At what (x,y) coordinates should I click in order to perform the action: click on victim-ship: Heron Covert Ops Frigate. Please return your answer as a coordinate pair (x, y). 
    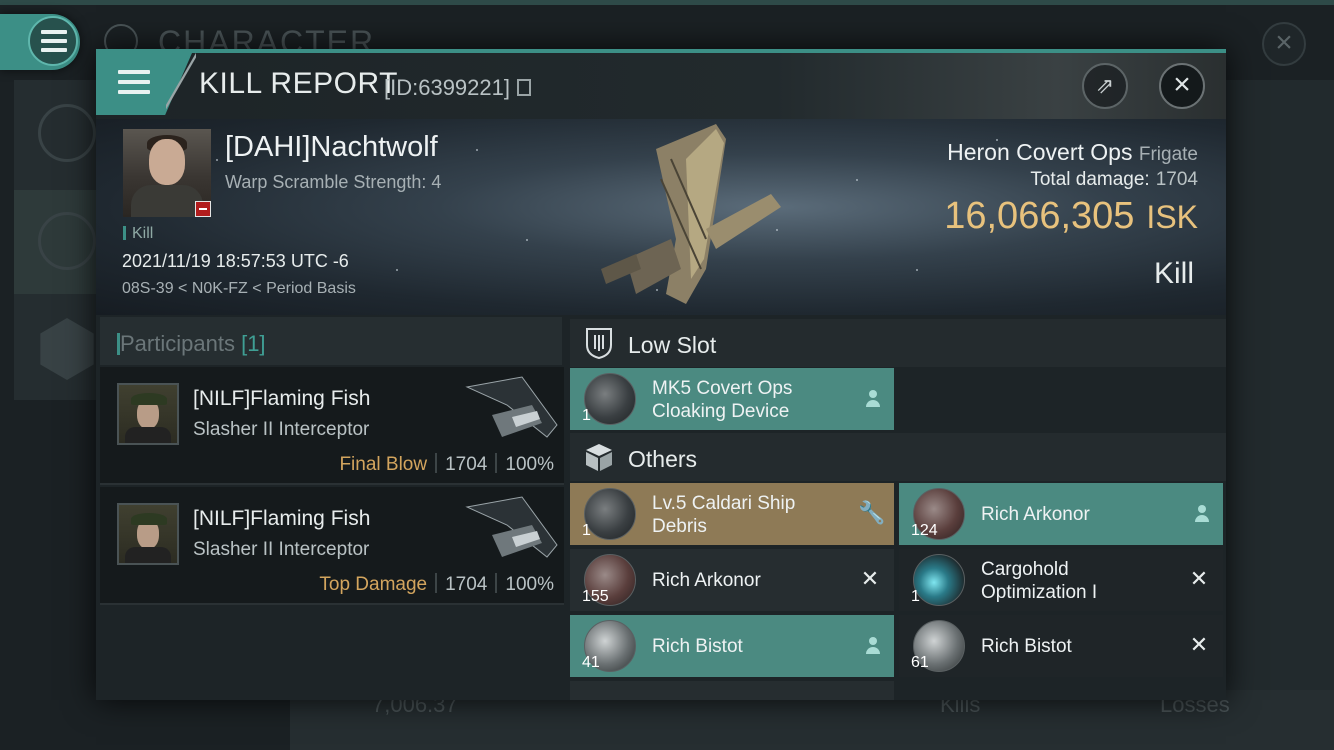
    Looking at the image, I should click on (1072, 152).